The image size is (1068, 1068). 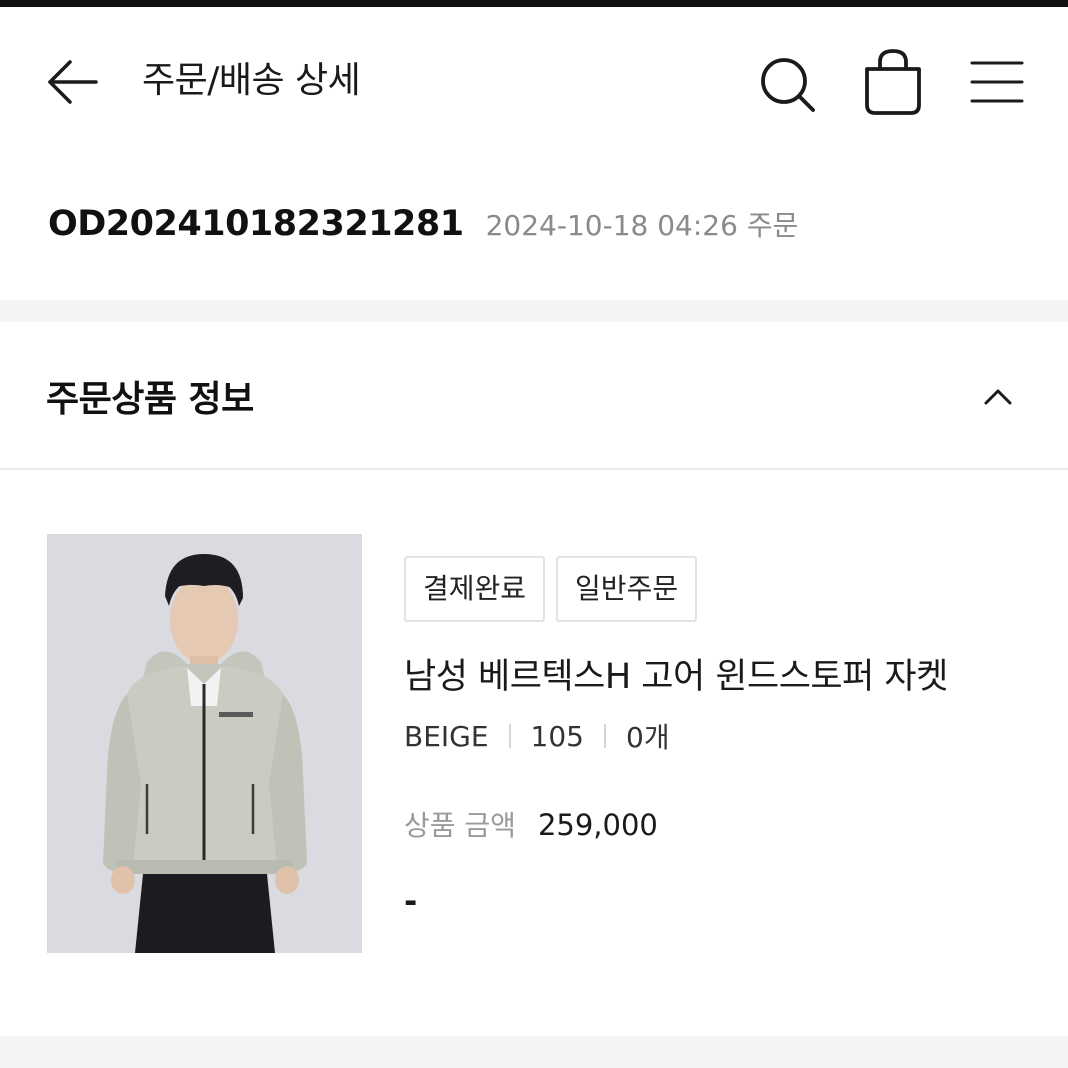 What do you see at coordinates (150, 399) in the screenshot?
I see `section-title: 주문상품 정보` at bounding box center [150, 399].